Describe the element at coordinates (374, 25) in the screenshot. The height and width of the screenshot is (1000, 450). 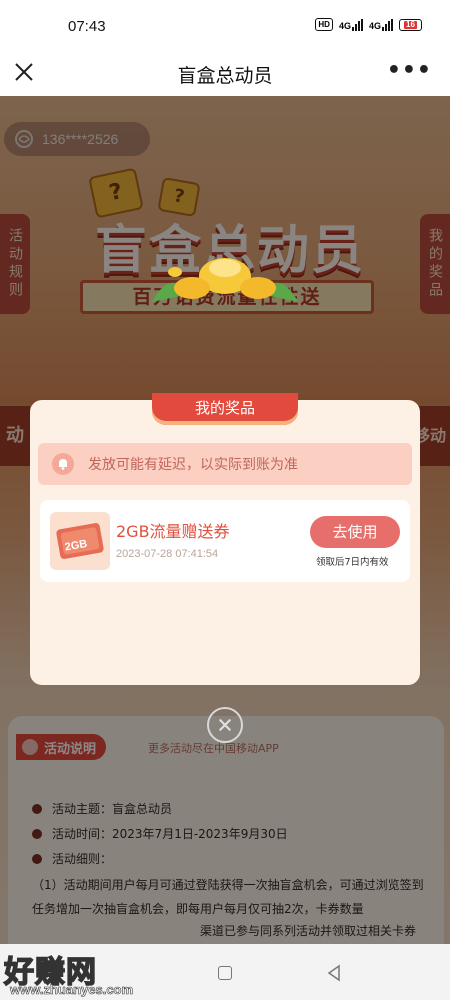
I see `network-label-2: 4G` at that location.